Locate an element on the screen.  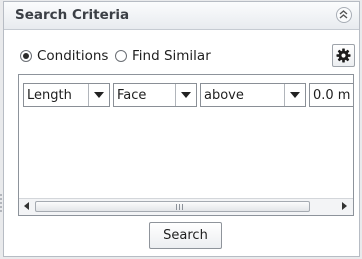
gear-icon is located at coordinates (343, 55).